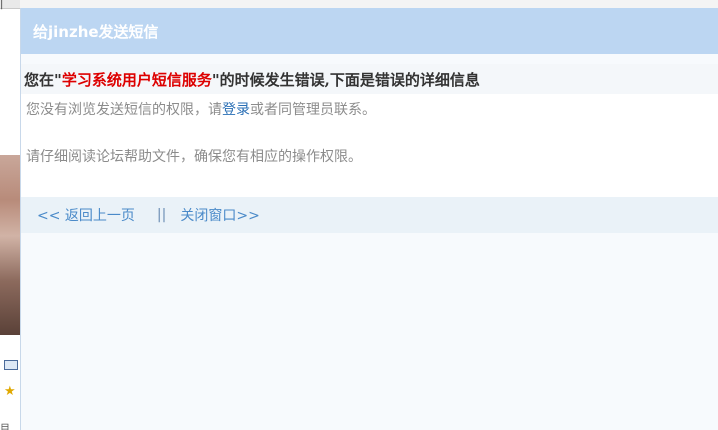 The width and height of the screenshot is (718, 430). I want to click on background-page: | ★ 目, so click(10, 215).